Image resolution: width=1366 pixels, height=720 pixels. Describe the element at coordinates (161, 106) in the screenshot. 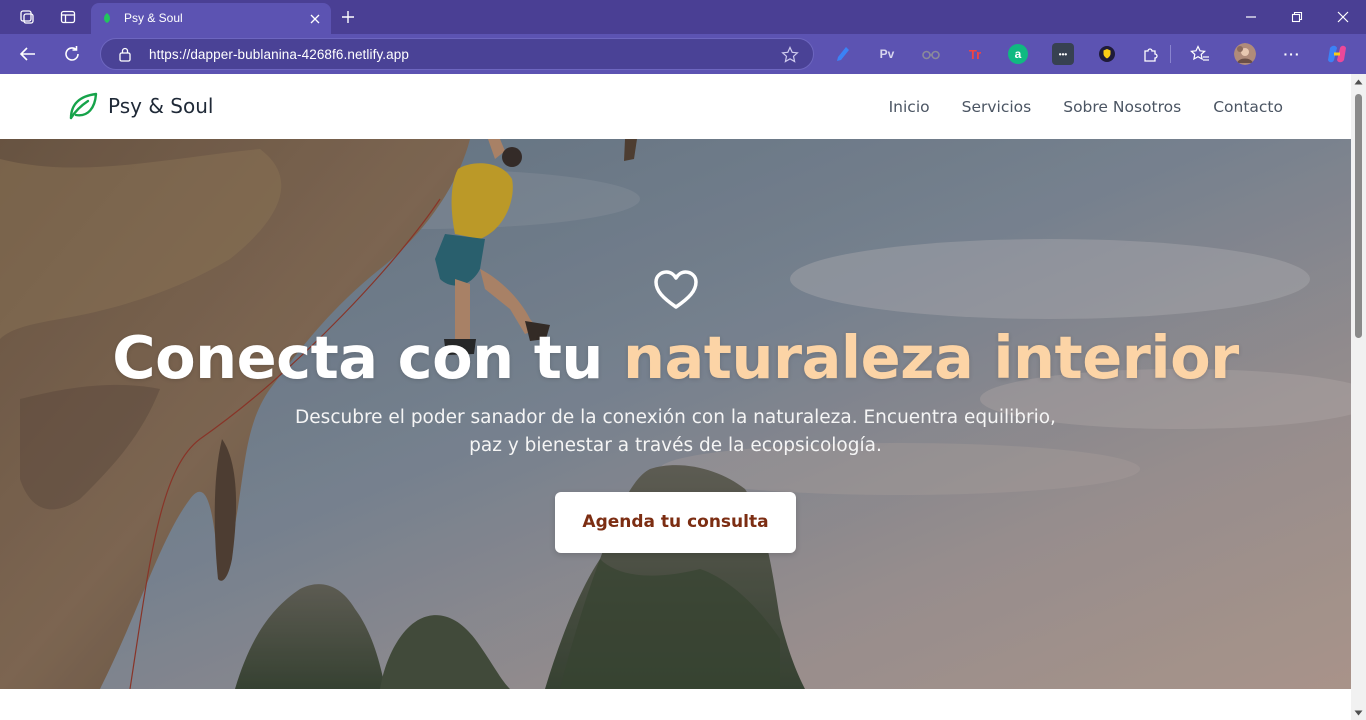

I see `brand-name: Psy & Soul` at that location.